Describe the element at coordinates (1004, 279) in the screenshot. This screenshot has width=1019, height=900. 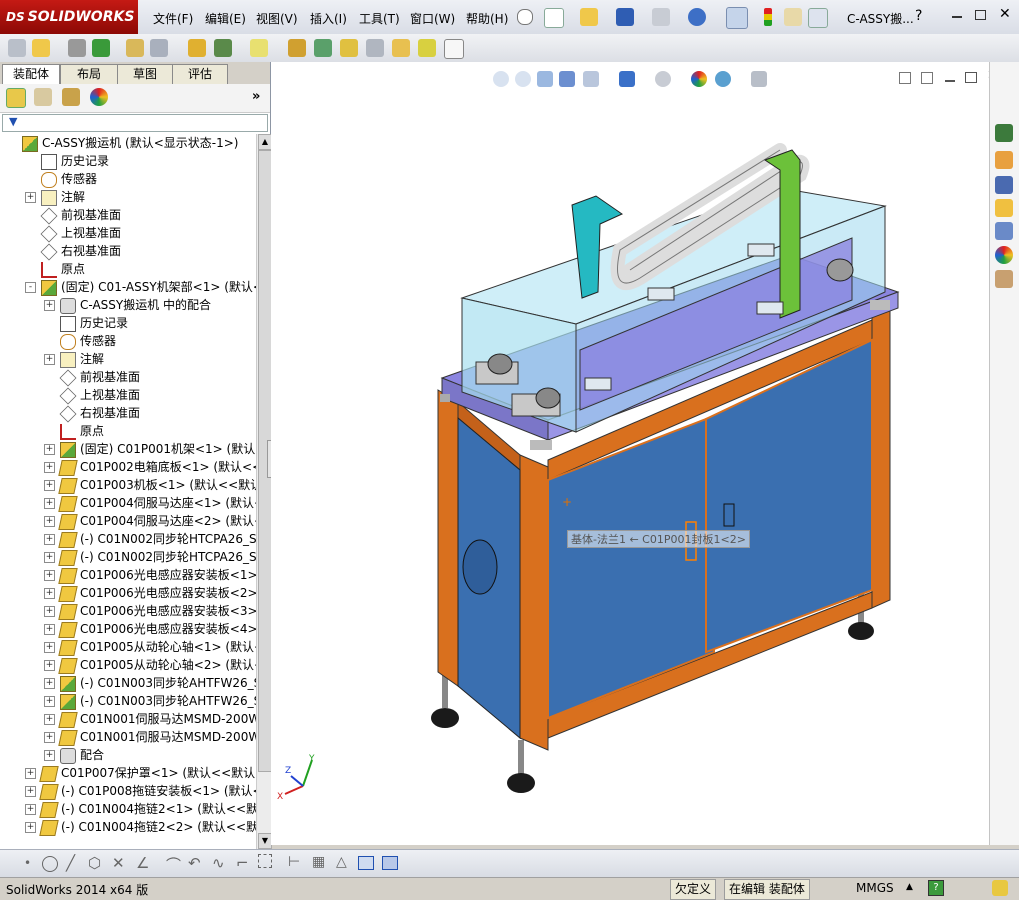
I see `custom-properties-icon` at that location.